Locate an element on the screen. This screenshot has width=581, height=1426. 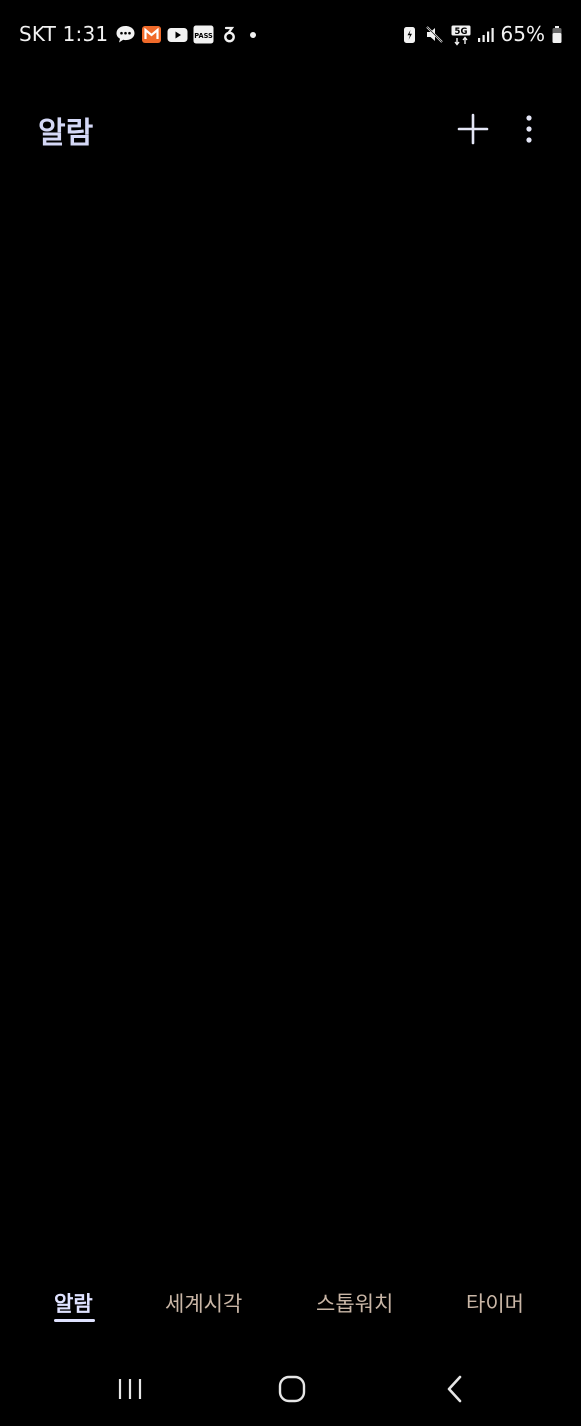
mail-app-icon is located at coordinates (151, 34).